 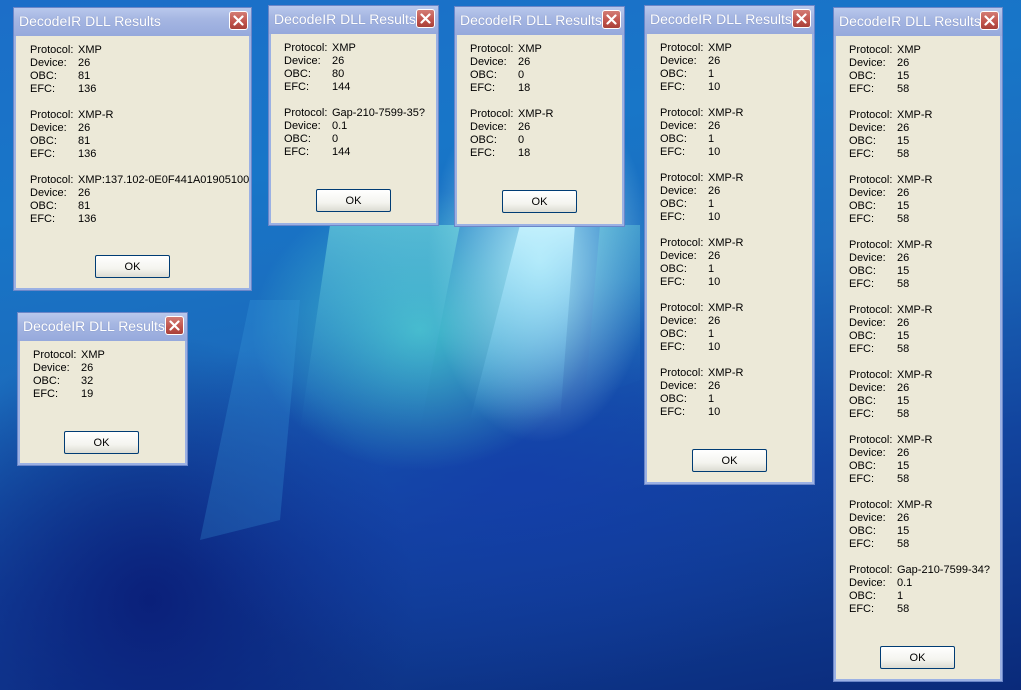 I want to click on close-icon, so click(x=238, y=20).